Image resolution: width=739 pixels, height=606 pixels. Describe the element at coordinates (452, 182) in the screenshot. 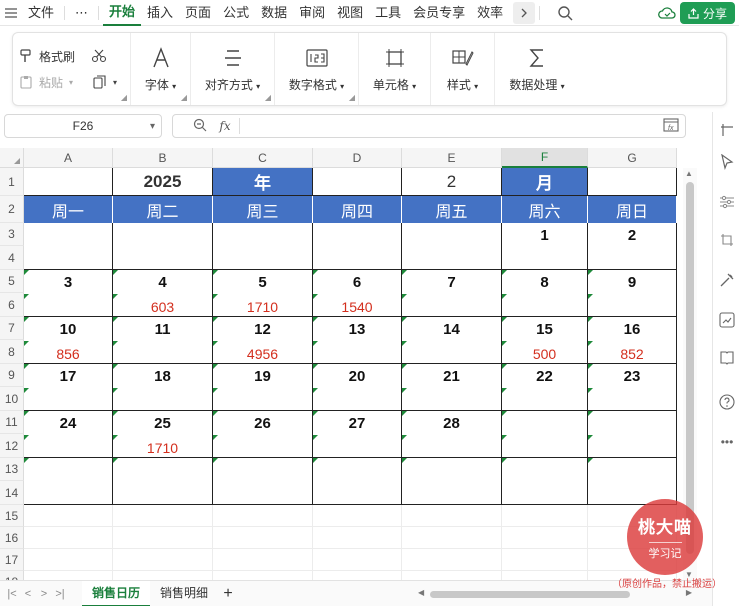

I see `calendar-month: 2` at that location.